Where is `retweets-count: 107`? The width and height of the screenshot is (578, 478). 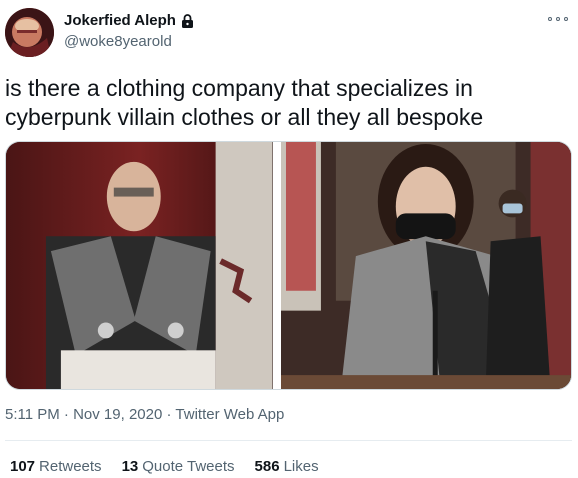
retweets-count: 107 is located at coordinates (23, 466).